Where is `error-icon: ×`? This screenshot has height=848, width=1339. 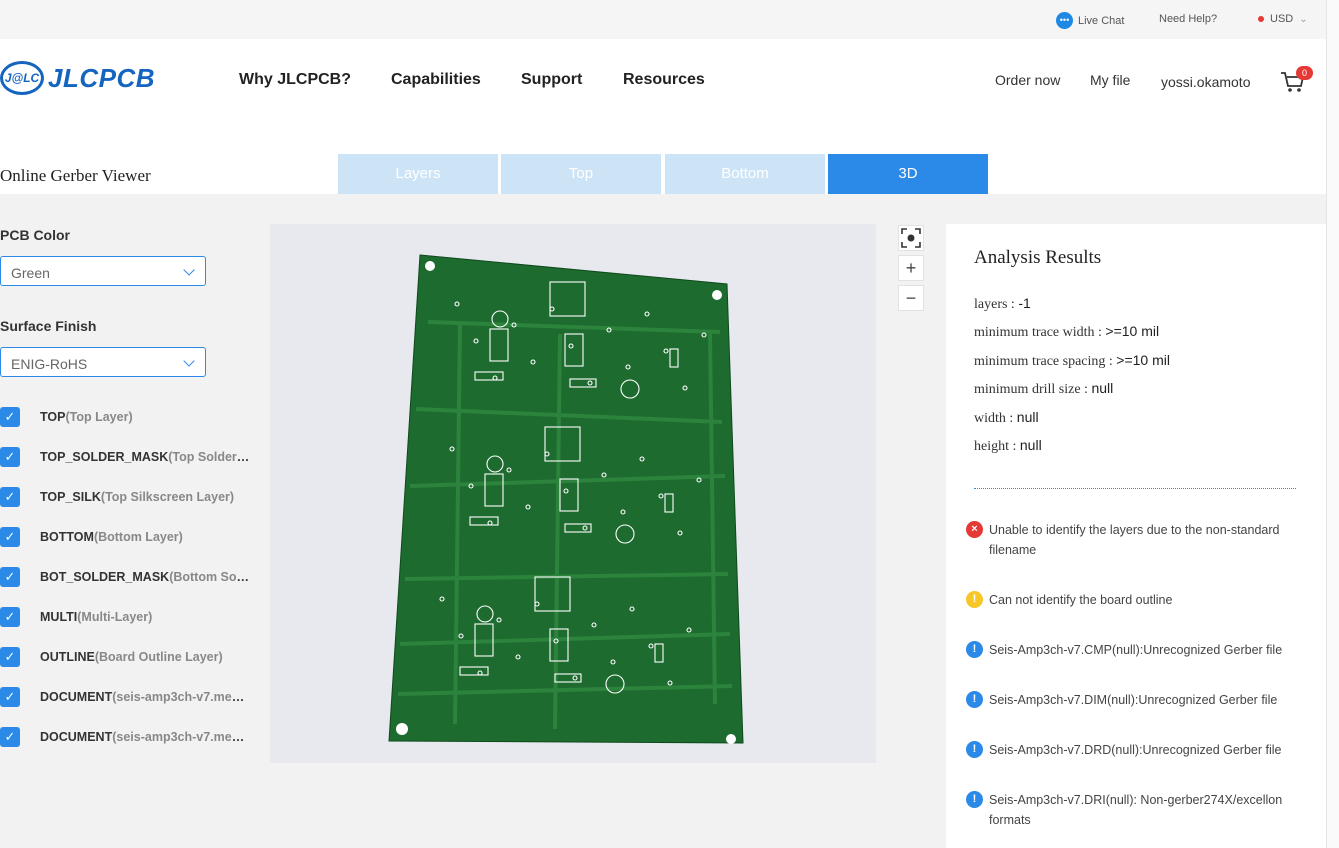
error-icon: × is located at coordinates (974, 529).